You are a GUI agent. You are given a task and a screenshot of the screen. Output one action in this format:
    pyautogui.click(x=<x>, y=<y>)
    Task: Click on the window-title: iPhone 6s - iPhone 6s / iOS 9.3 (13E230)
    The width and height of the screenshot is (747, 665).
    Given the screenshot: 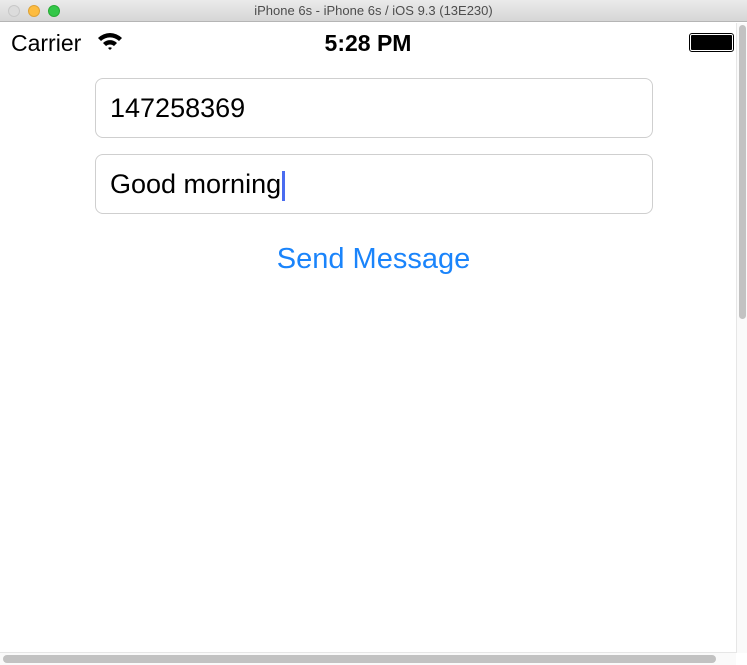 What is the action you would take?
    pyautogui.click(x=373, y=10)
    